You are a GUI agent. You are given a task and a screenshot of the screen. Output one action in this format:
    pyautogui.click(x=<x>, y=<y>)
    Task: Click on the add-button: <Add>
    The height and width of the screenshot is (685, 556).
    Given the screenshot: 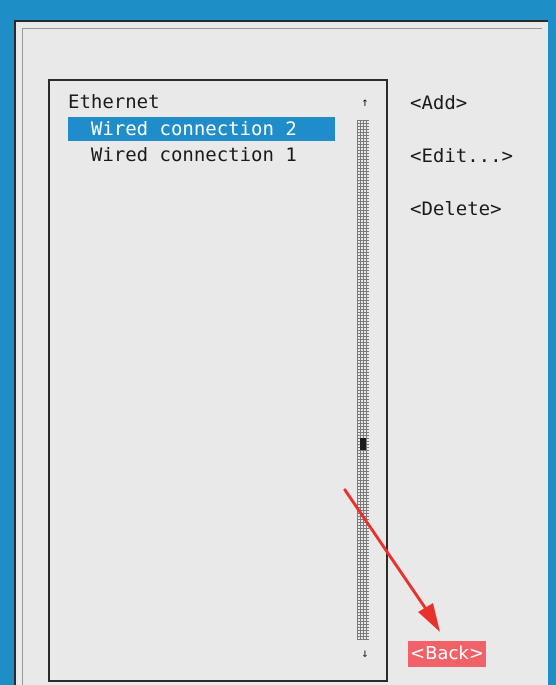 What is the action you would take?
    pyautogui.click(x=438, y=103)
    